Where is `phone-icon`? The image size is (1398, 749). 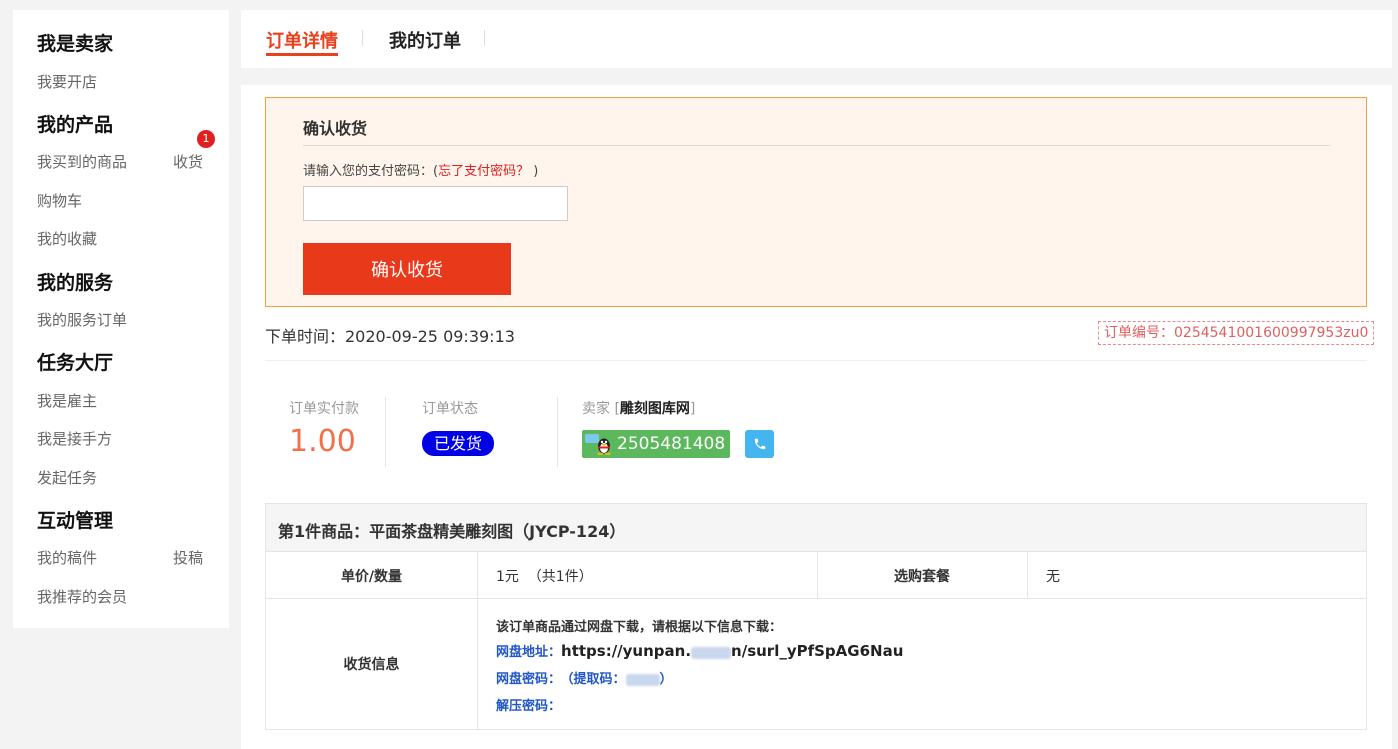
phone-icon is located at coordinates (759, 444).